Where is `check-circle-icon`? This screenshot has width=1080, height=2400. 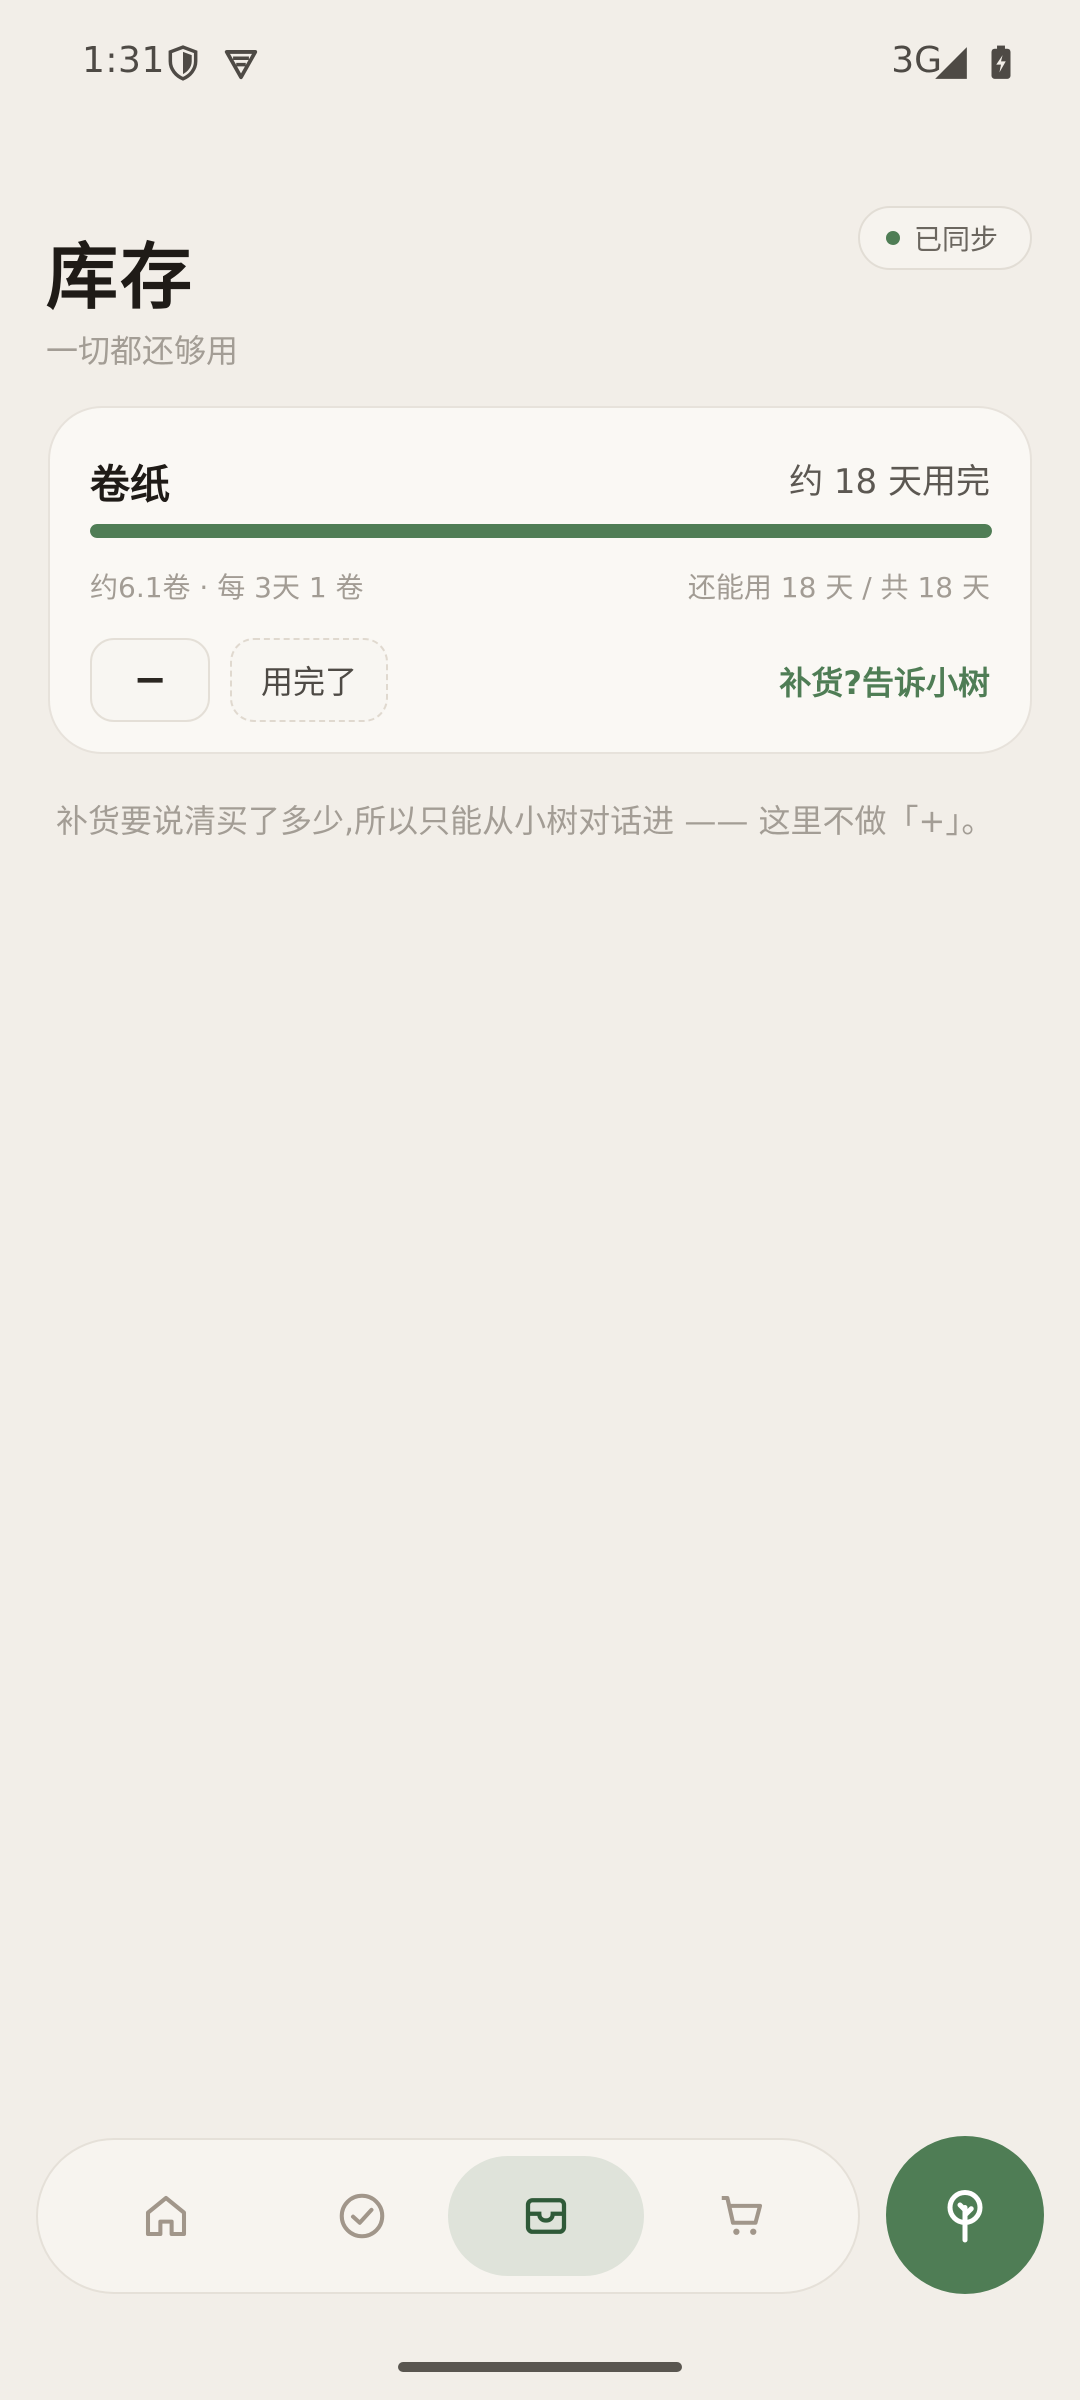
check-circle-icon is located at coordinates (362, 2216).